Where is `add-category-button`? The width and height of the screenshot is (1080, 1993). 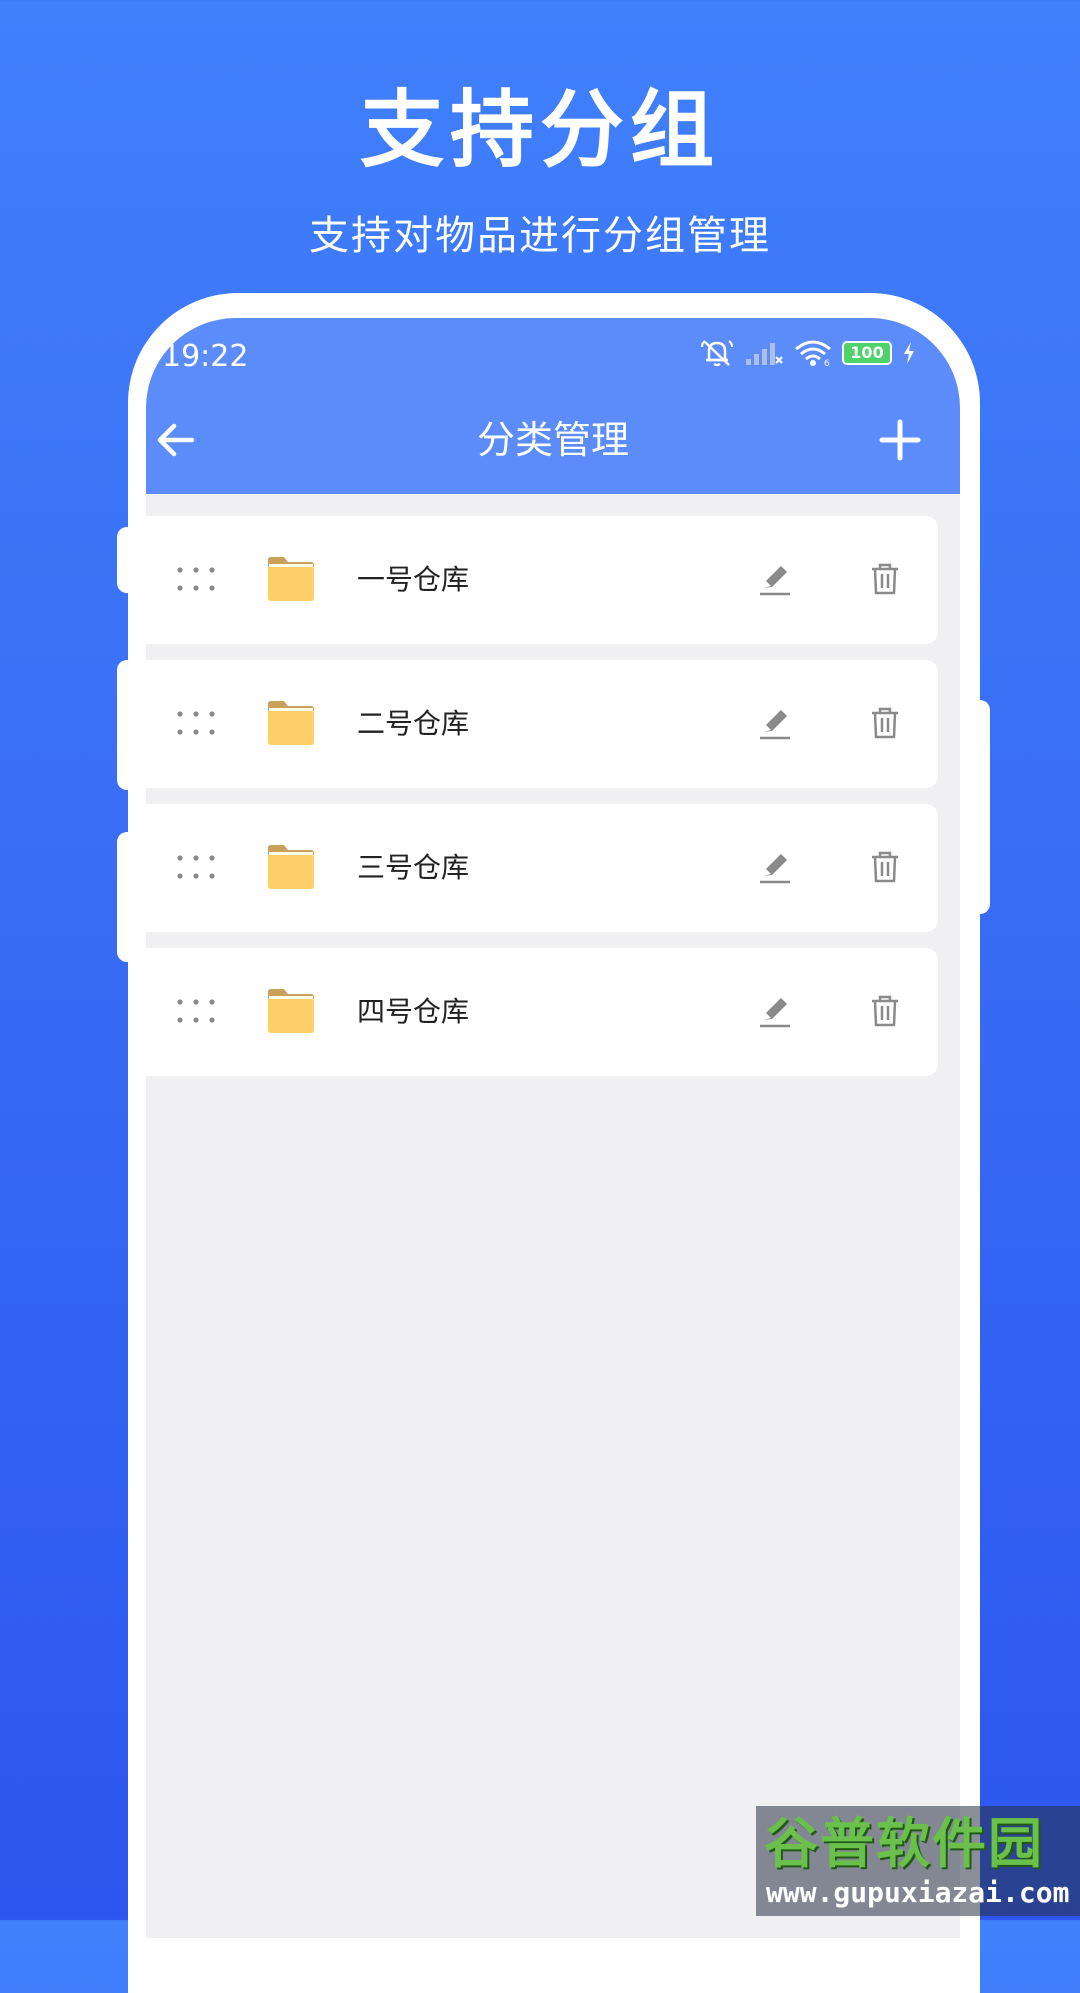 add-category-button is located at coordinates (900, 440).